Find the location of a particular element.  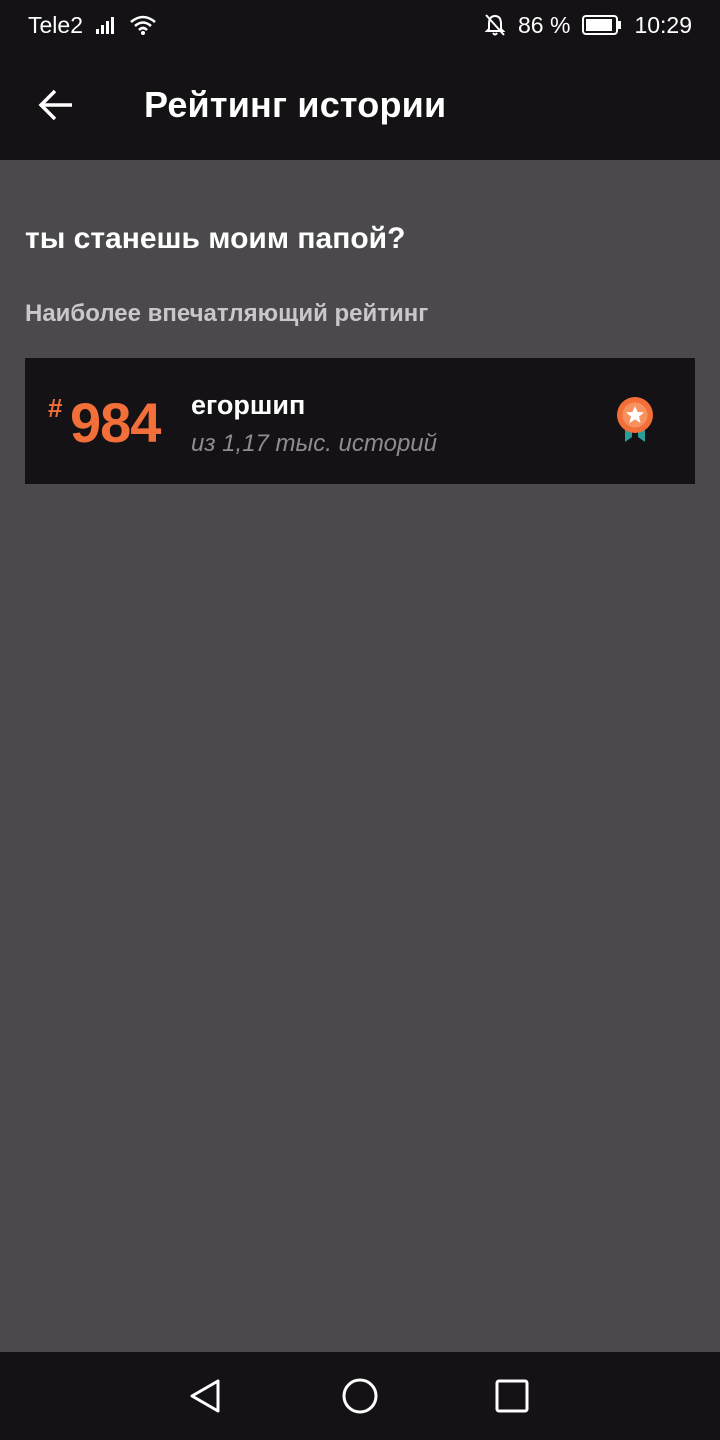

wifi-icon is located at coordinates (143, 25).